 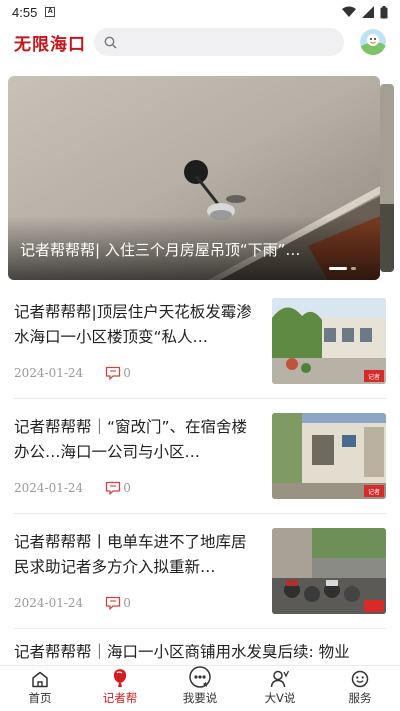 What do you see at coordinates (120, 678) in the screenshot?
I see `reporter-help-icon` at bounding box center [120, 678].